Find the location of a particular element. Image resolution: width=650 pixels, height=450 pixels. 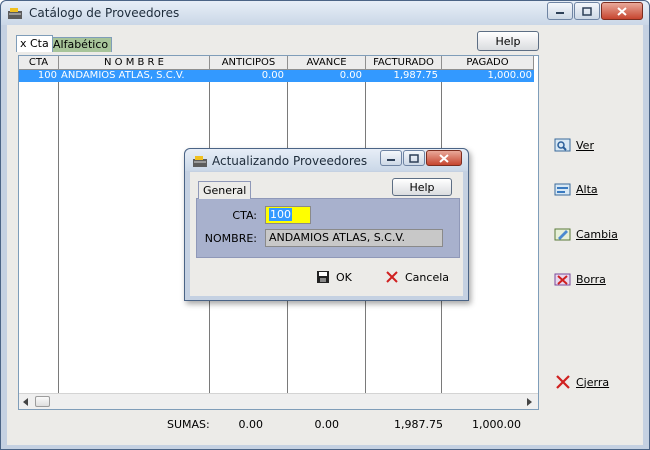

cta-field: 100 is located at coordinates (288, 215).